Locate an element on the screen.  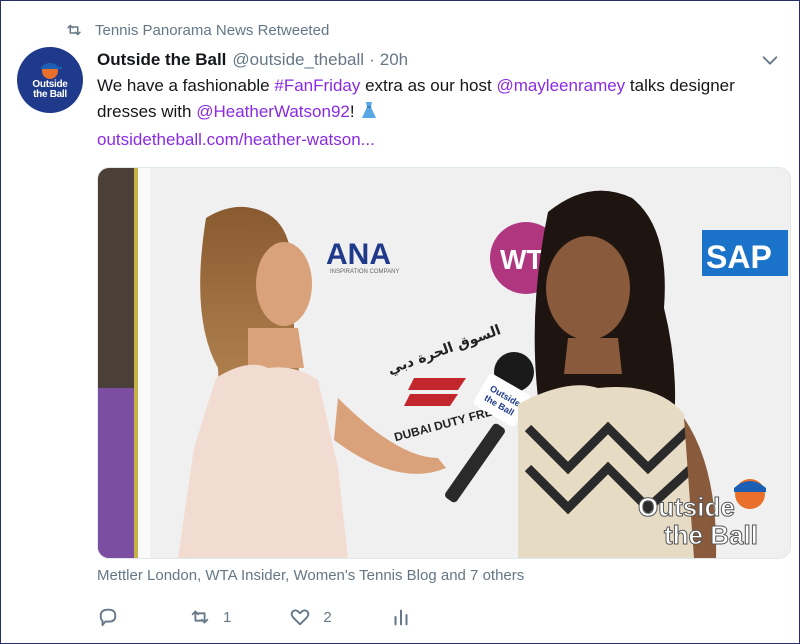
tweet-actions: 1 2 is located at coordinates (289, 617).